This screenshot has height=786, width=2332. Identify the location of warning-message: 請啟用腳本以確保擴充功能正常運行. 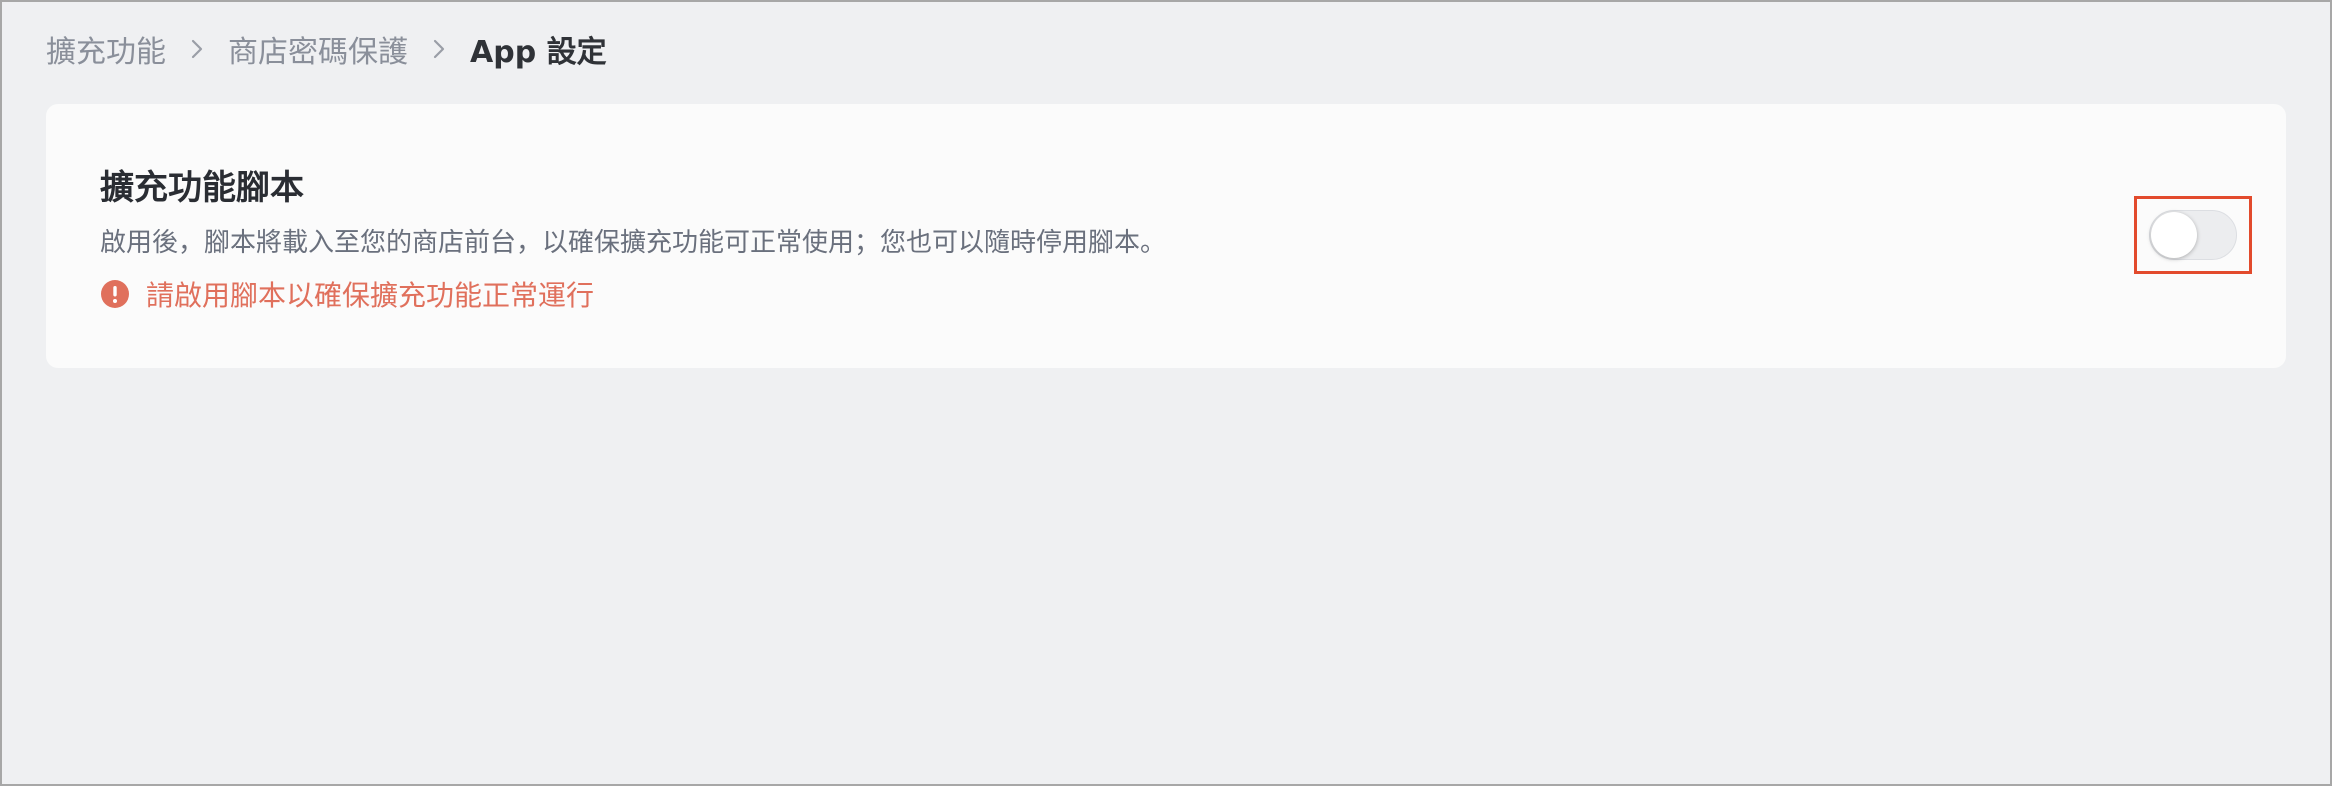
(347, 294).